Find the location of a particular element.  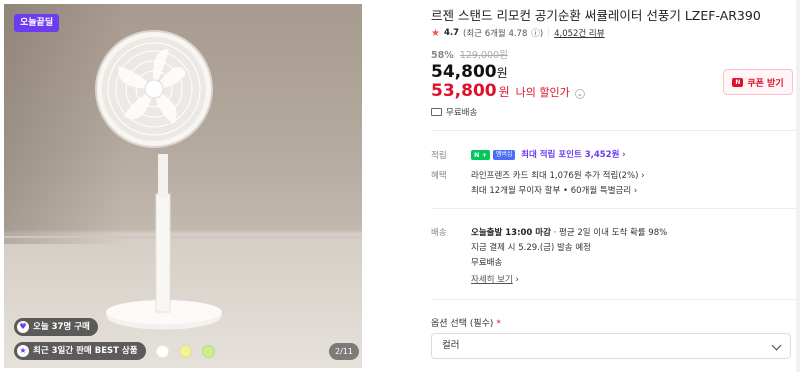

required-mark: * is located at coordinates (498, 324).